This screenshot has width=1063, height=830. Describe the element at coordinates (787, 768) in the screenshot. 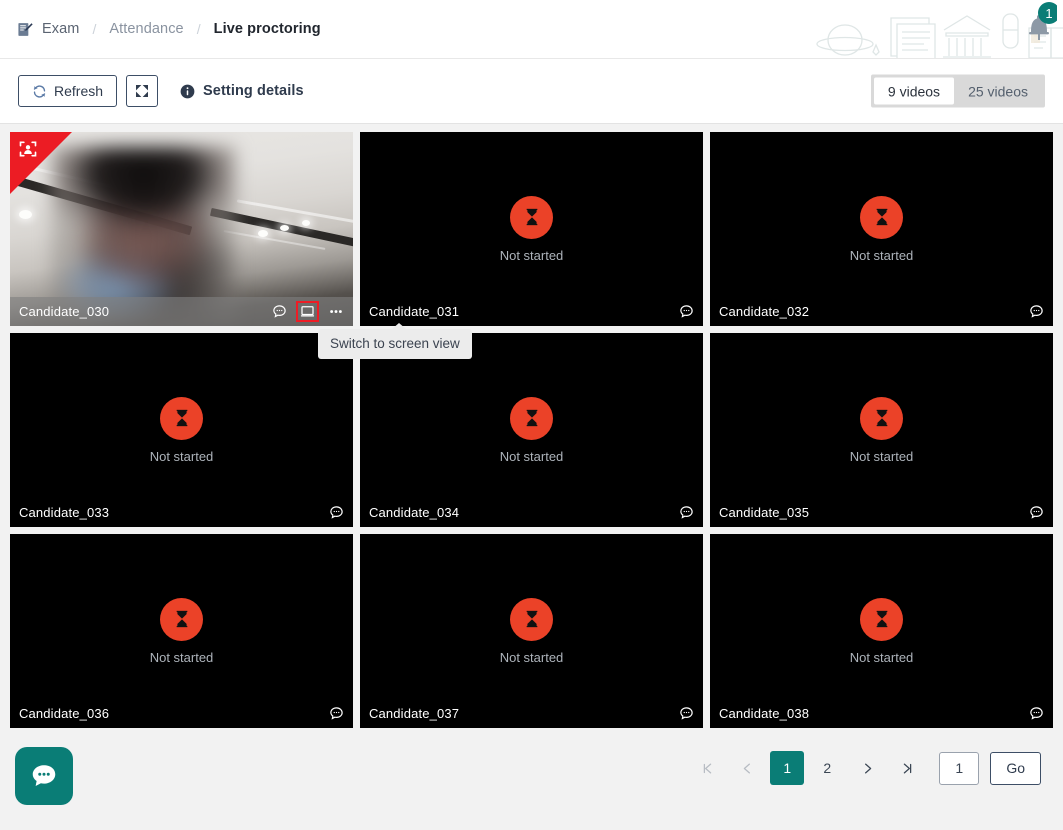

I see `page-button-1: 1` at that location.